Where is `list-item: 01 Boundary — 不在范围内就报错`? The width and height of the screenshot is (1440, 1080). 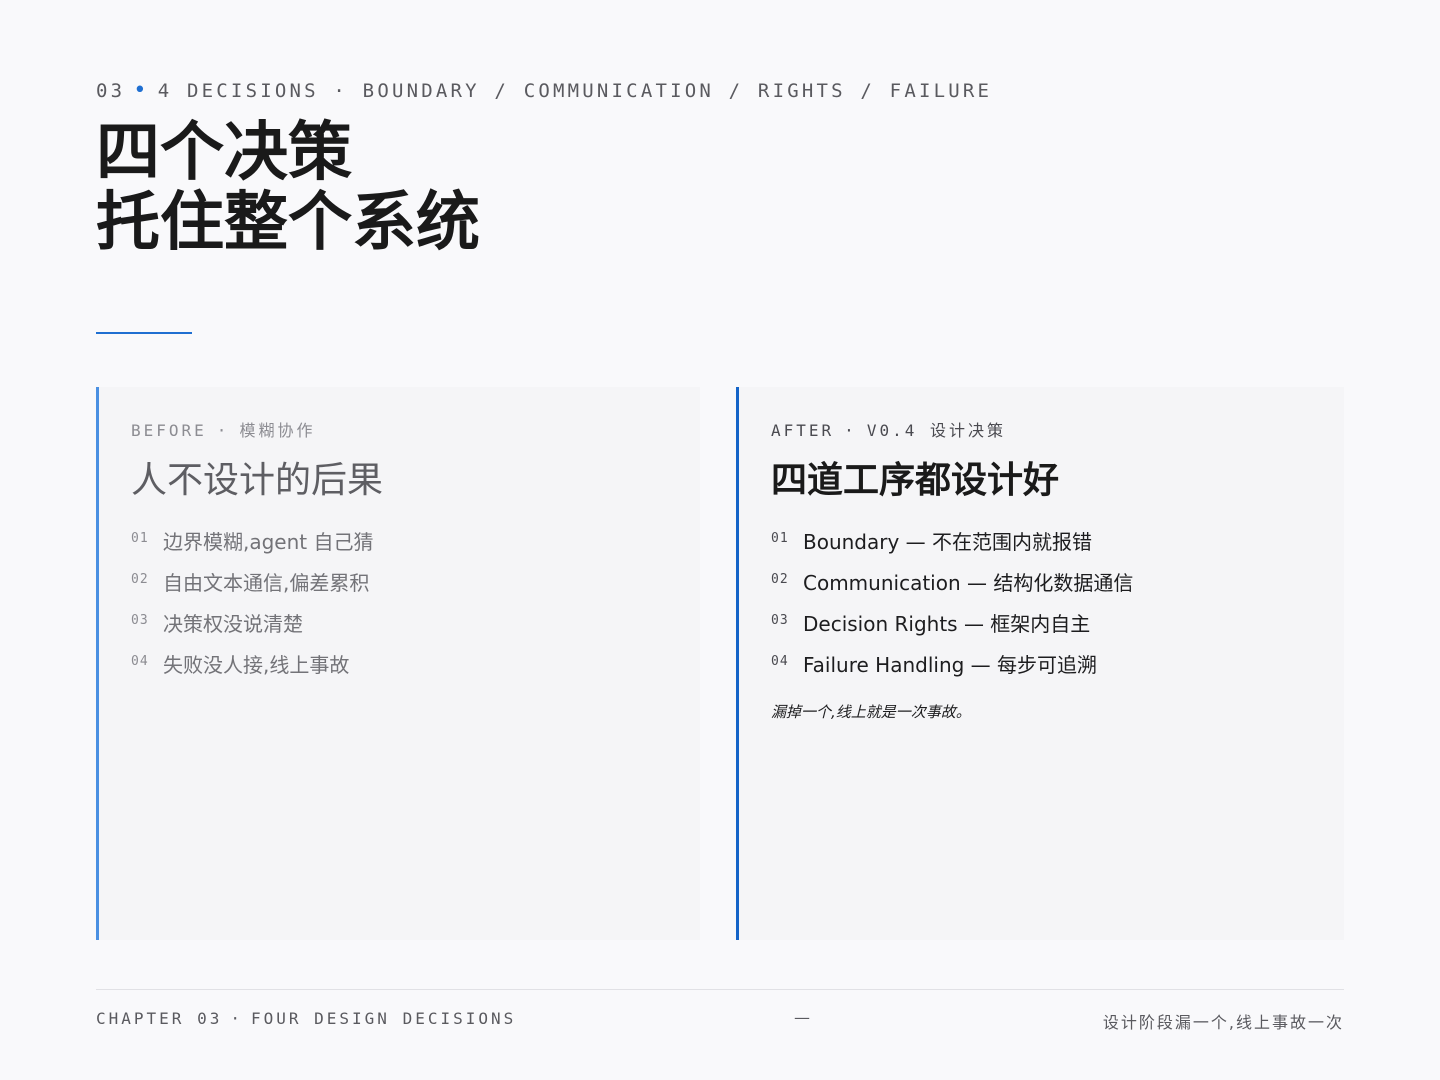 list-item: 01 Boundary — 不在范围内就报错 is located at coordinates (1057, 549).